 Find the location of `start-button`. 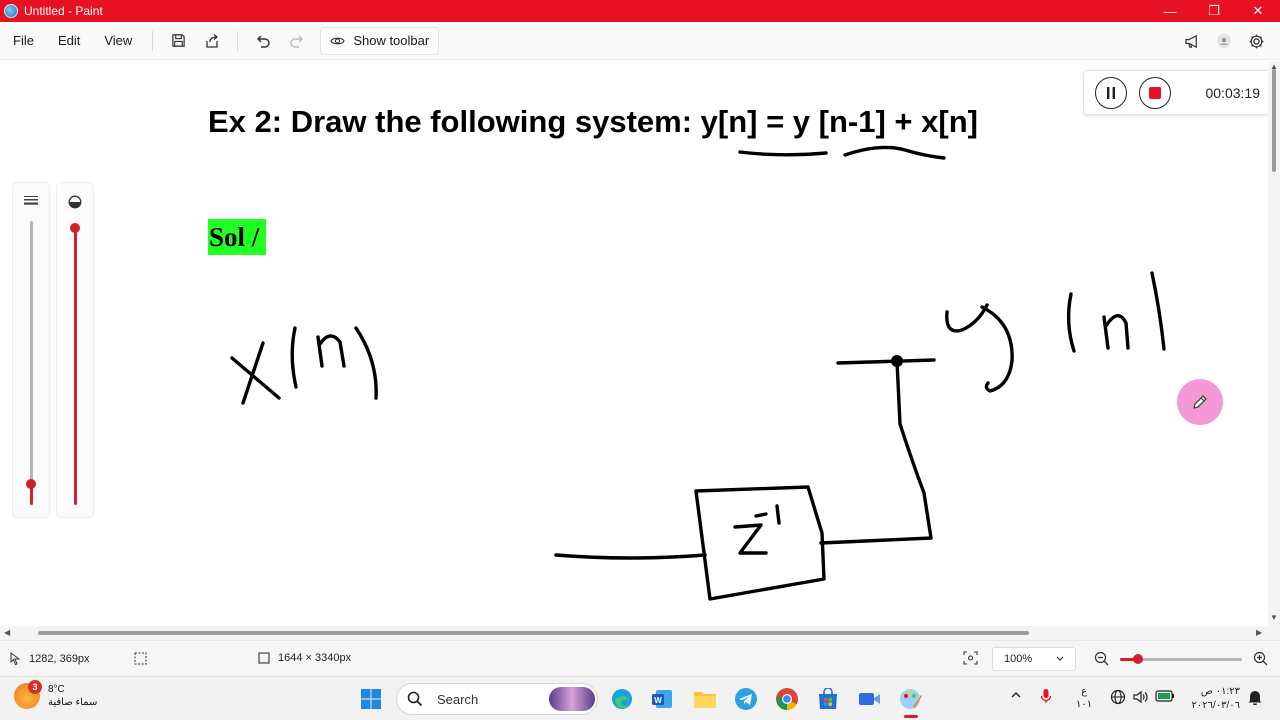

start-button is located at coordinates (371, 699).